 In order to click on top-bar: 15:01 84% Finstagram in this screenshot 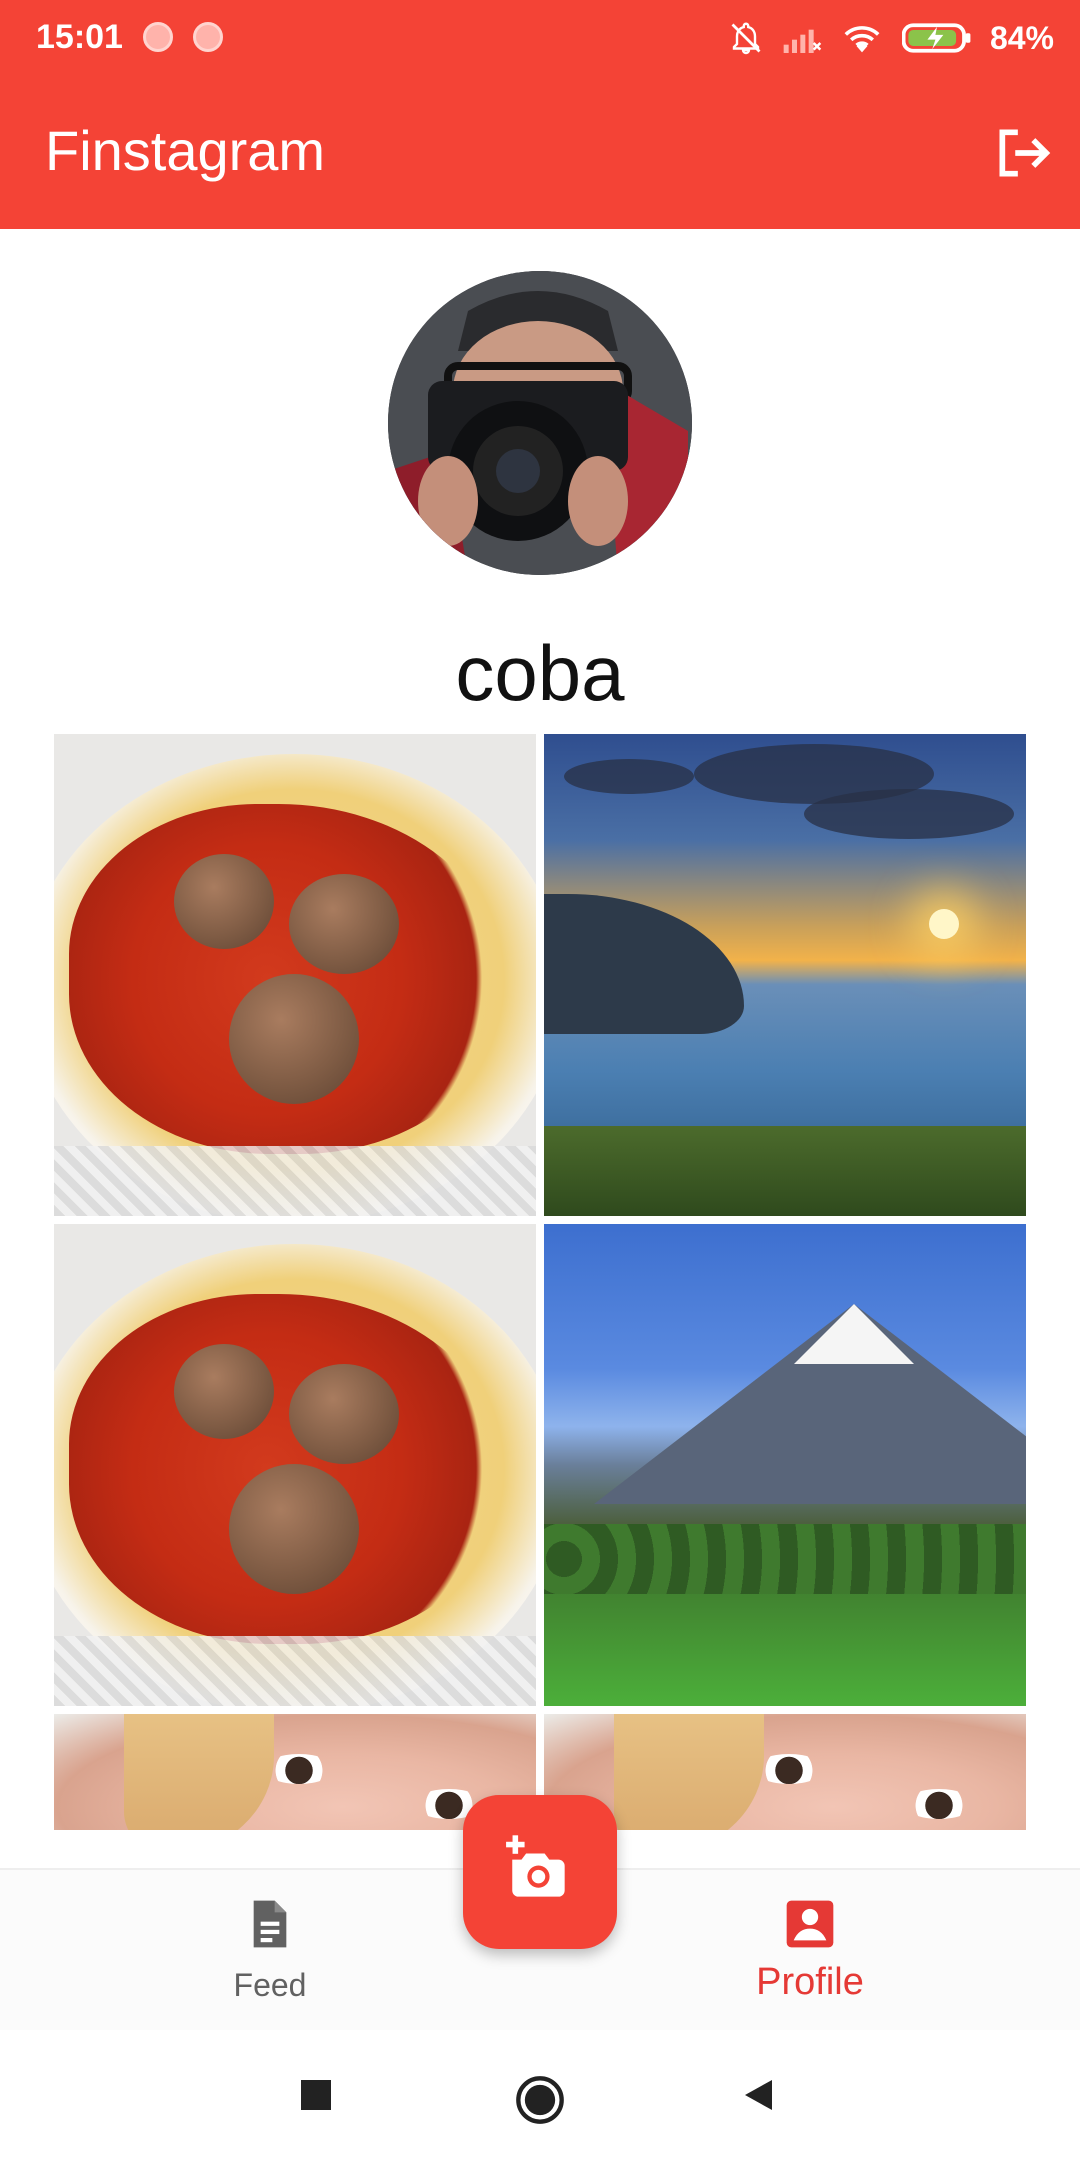, I will do `click(540, 114)`.